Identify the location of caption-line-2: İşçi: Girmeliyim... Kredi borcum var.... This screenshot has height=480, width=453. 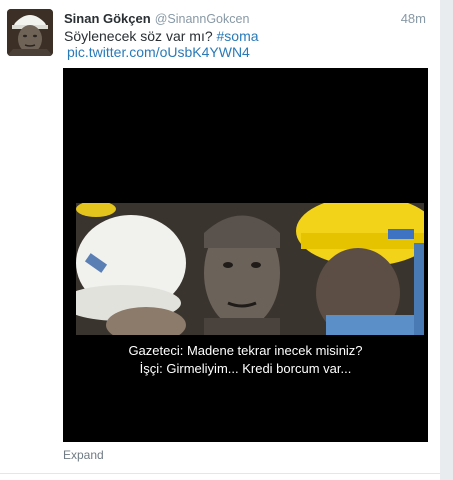
(245, 368).